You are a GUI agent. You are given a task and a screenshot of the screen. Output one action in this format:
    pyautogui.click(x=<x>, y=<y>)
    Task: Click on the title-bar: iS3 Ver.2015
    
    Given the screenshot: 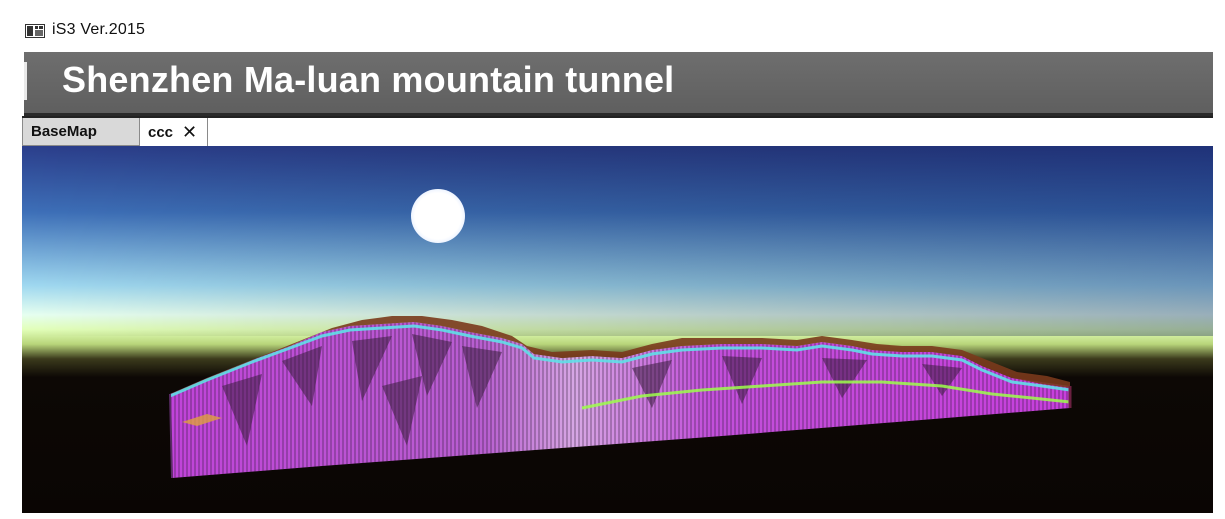 What is the action you would take?
    pyautogui.click(x=612, y=26)
    